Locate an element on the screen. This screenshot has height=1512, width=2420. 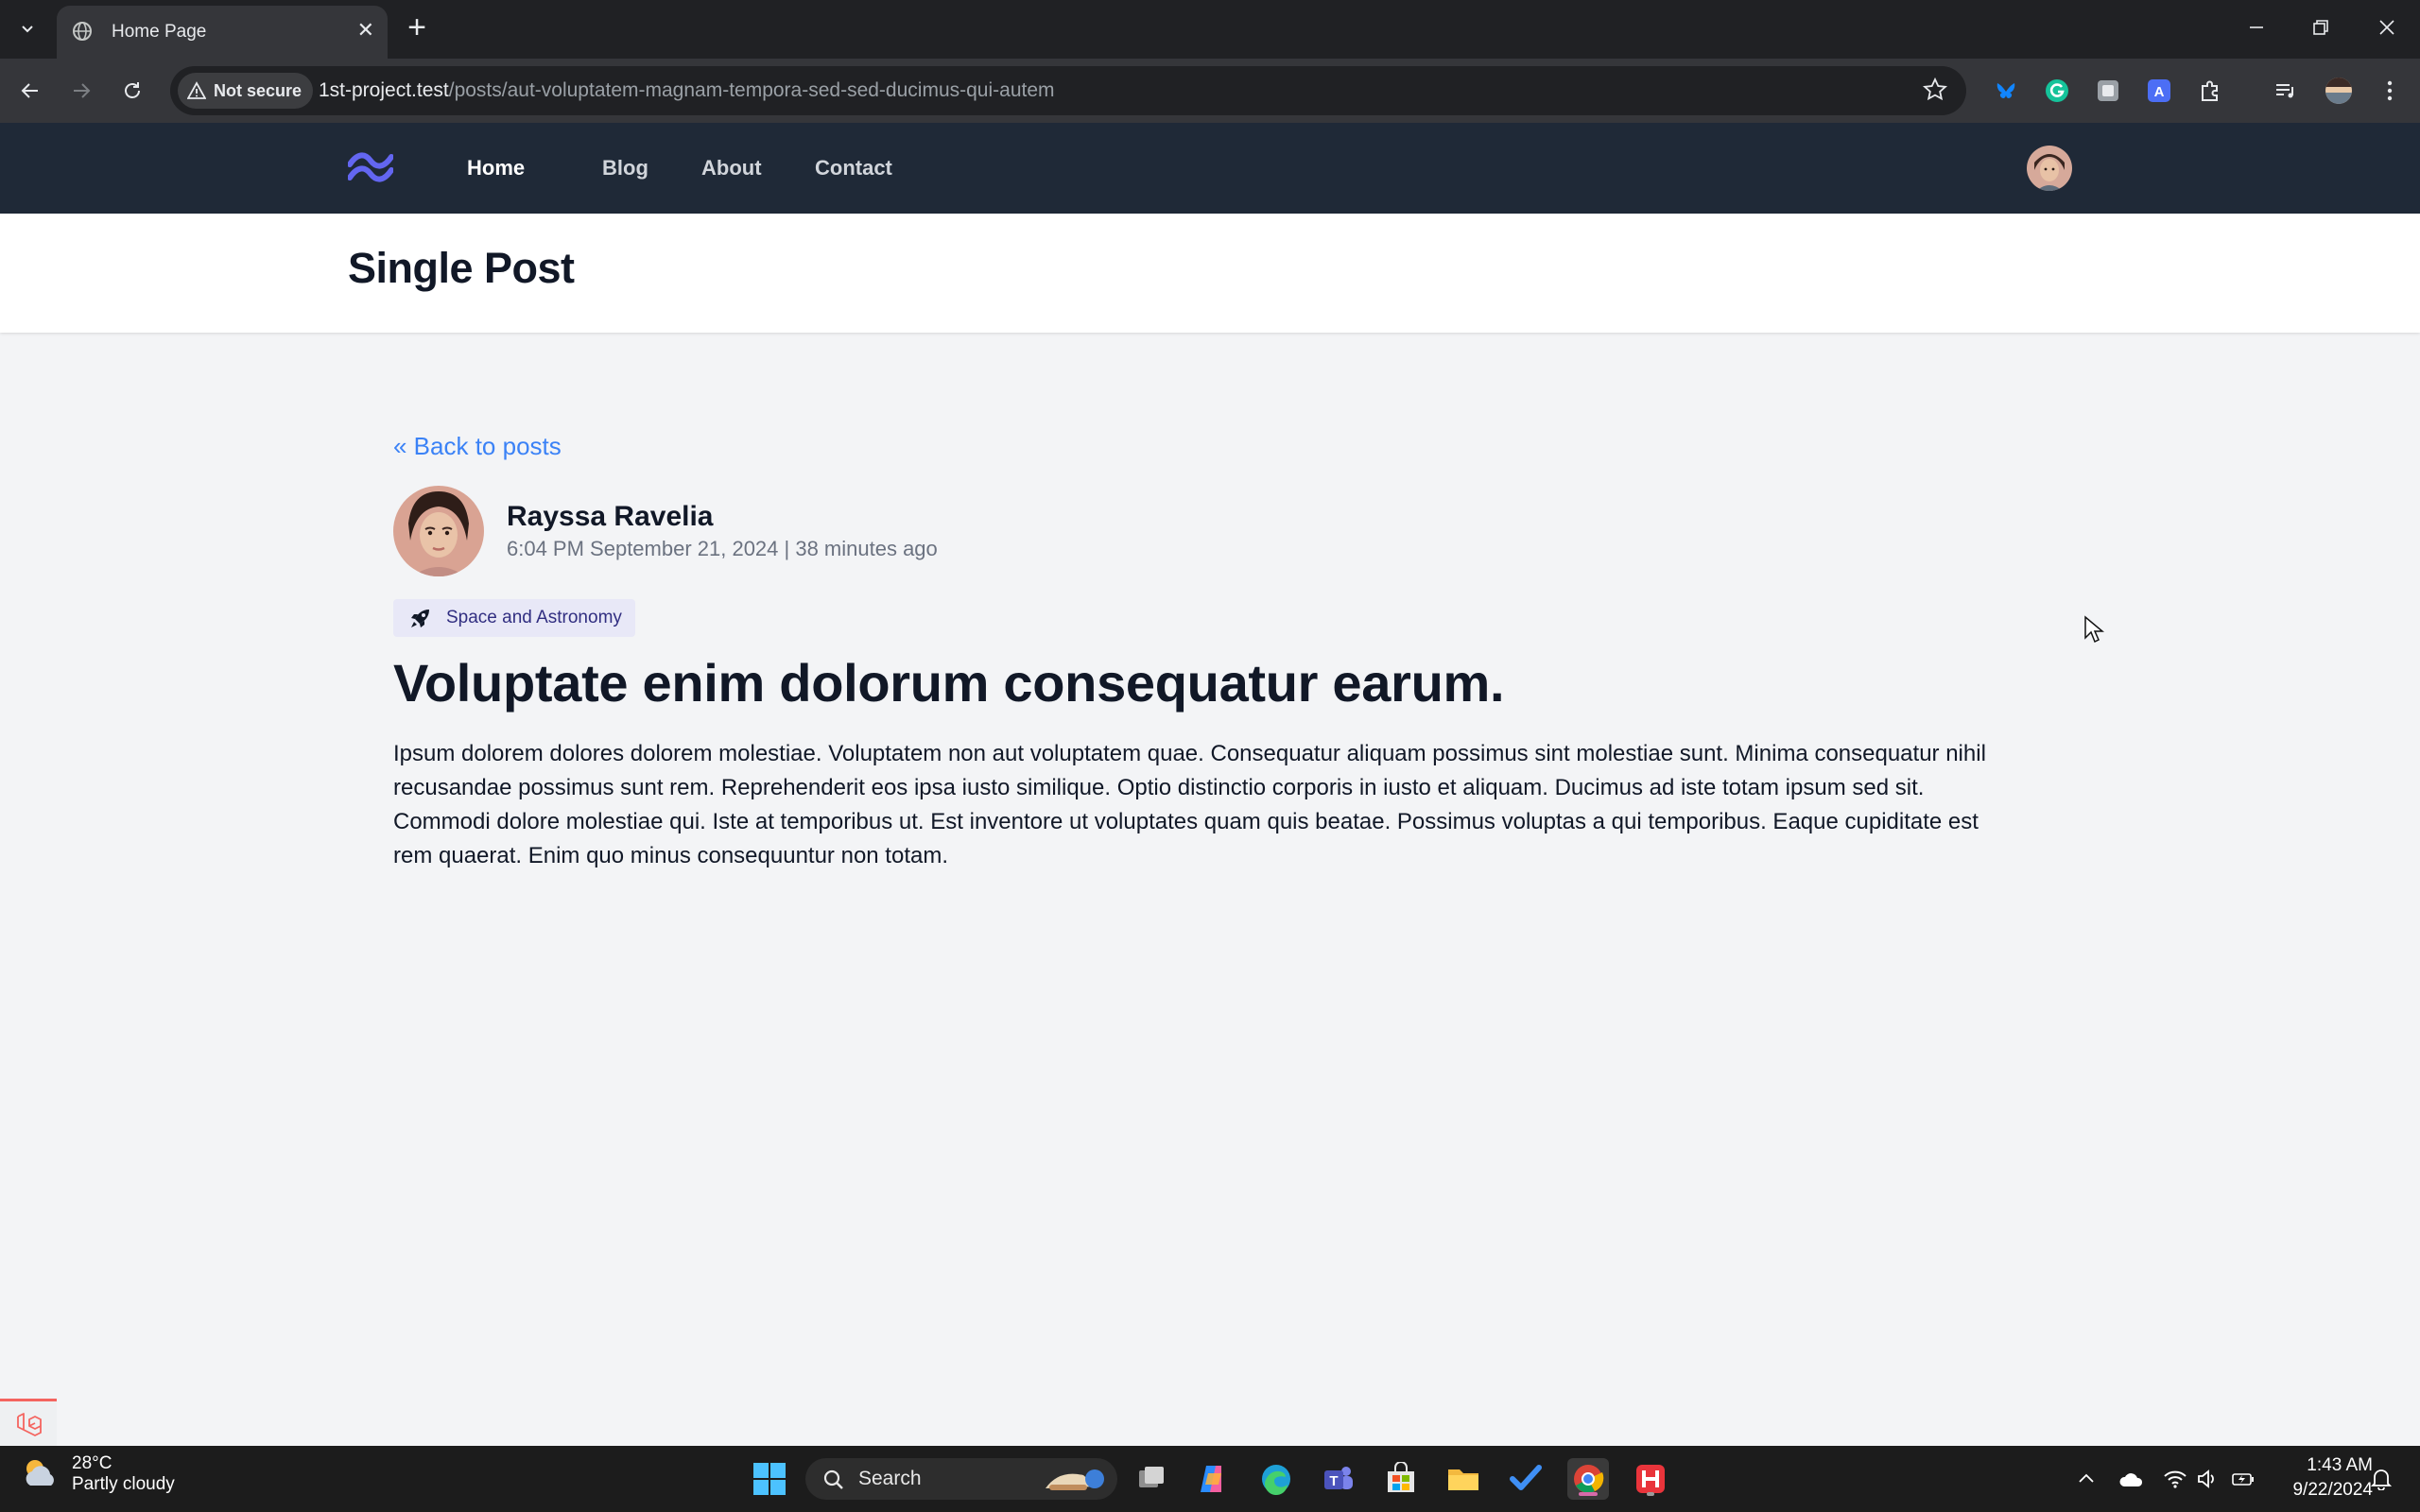
grammarly-extension is located at coordinates (2057, 91).